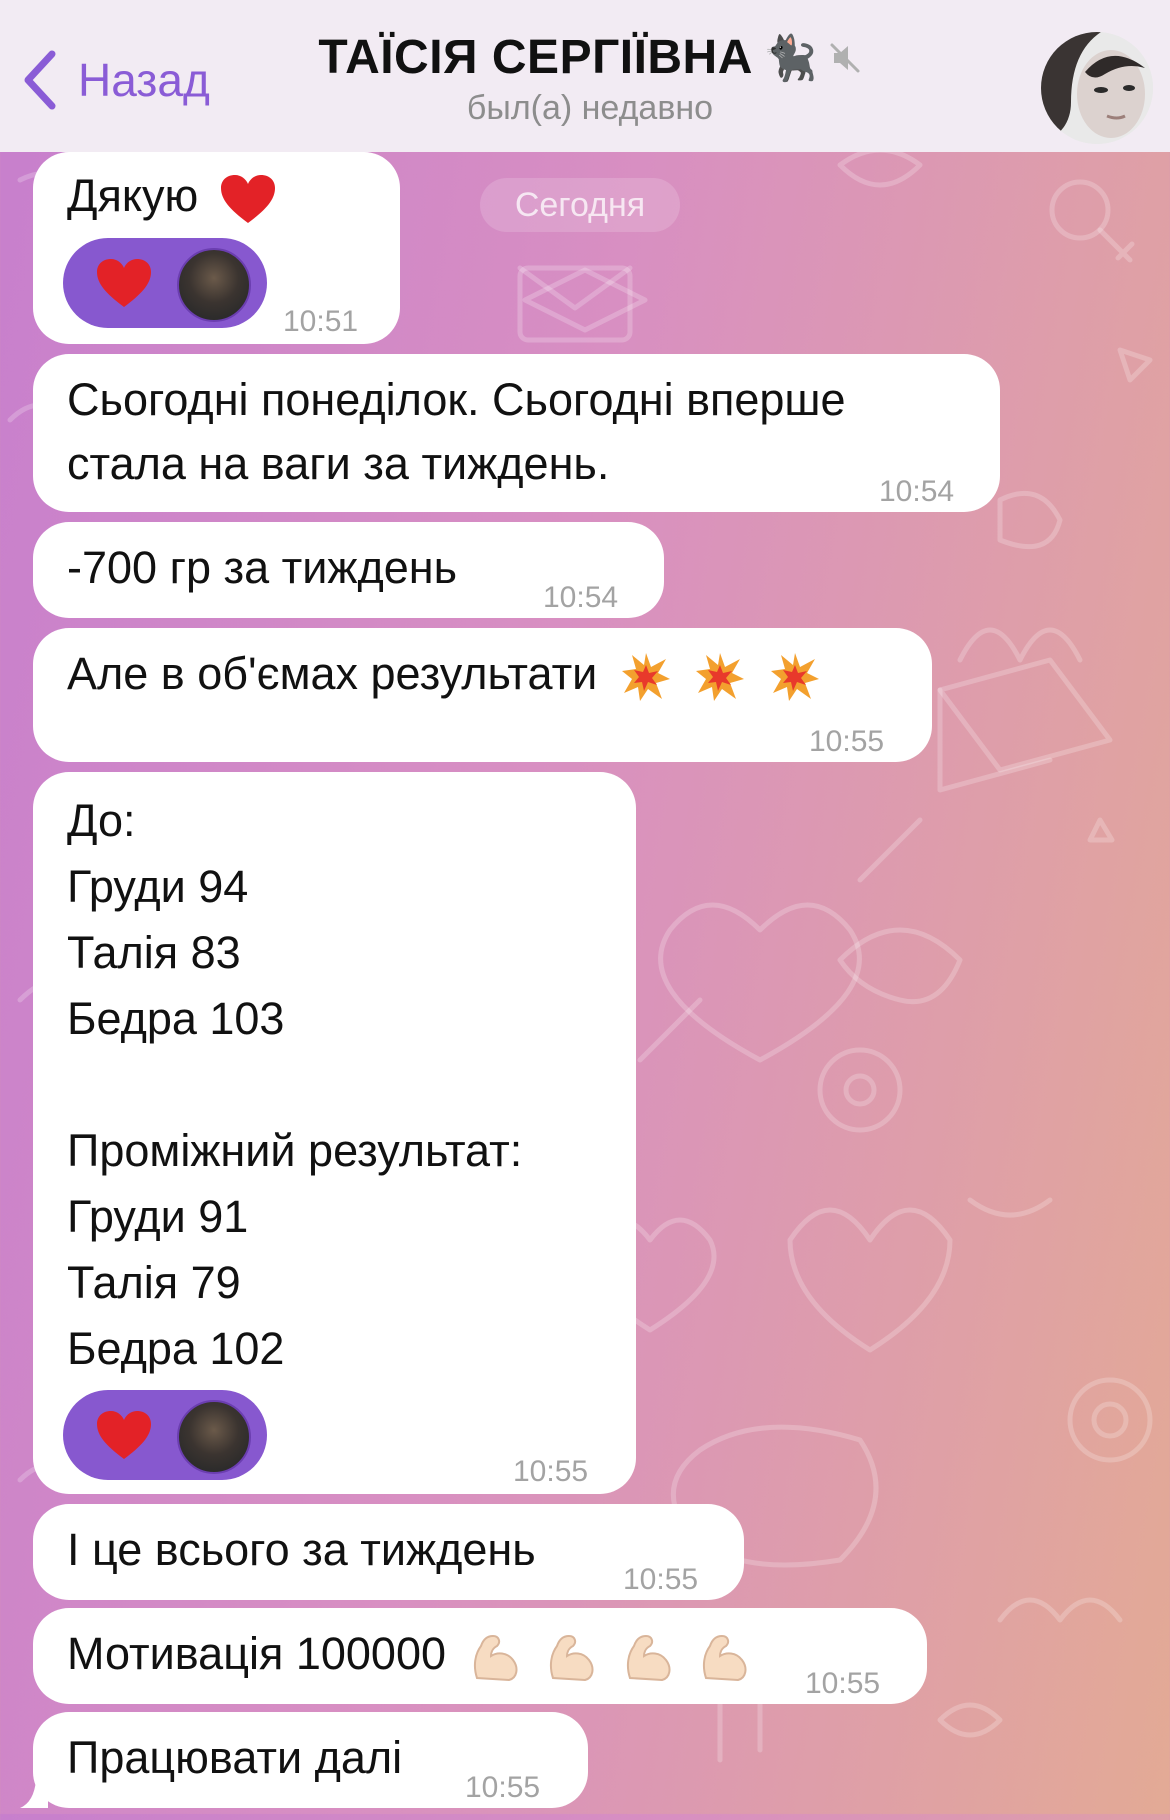 The width and height of the screenshot is (1170, 1820). What do you see at coordinates (235, 1757) in the screenshot?
I see `message-text: Працювати далі` at bounding box center [235, 1757].